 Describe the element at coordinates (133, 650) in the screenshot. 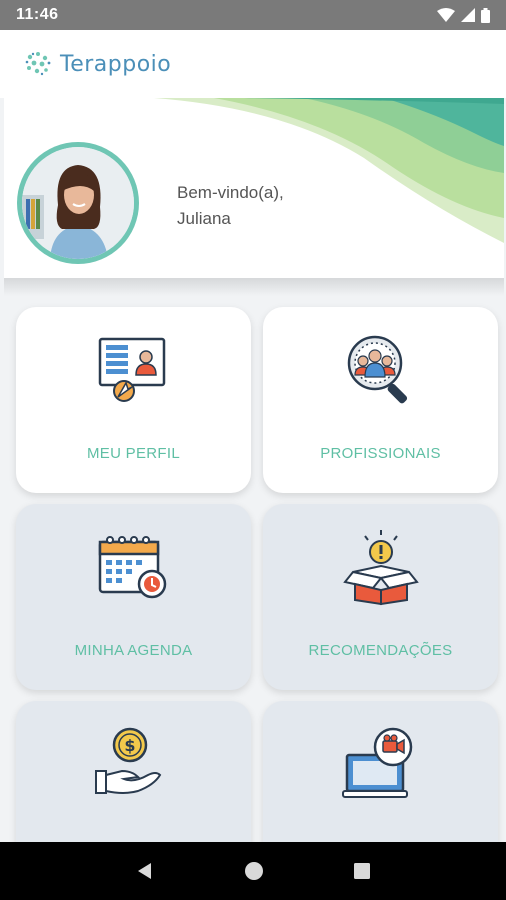

I see `menu-card-label: MINHA AGENDA` at that location.